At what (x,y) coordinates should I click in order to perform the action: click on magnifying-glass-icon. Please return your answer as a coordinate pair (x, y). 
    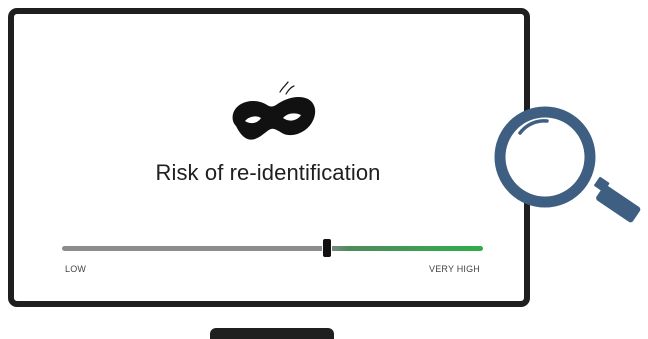
    Looking at the image, I should click on (567, 164).